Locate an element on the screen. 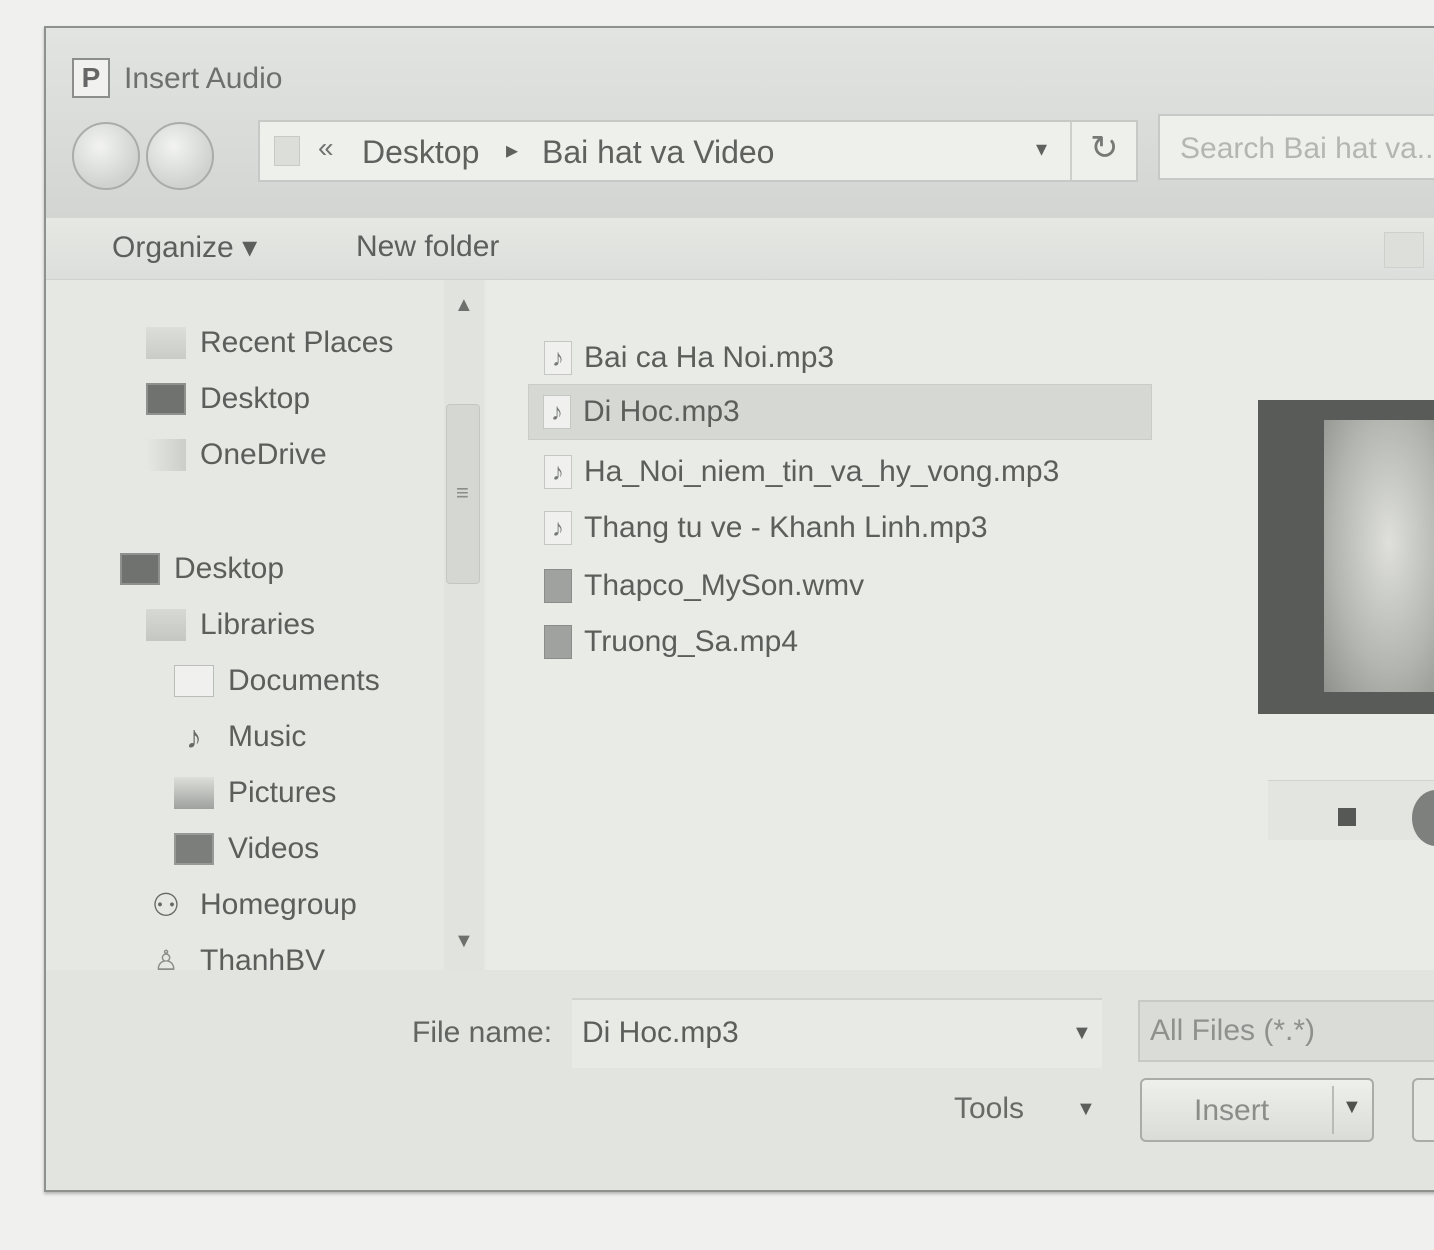 Image resolution: width=1434 pixels, height=1250 pixels. stop-icon is located at coordinates (1347, 817).